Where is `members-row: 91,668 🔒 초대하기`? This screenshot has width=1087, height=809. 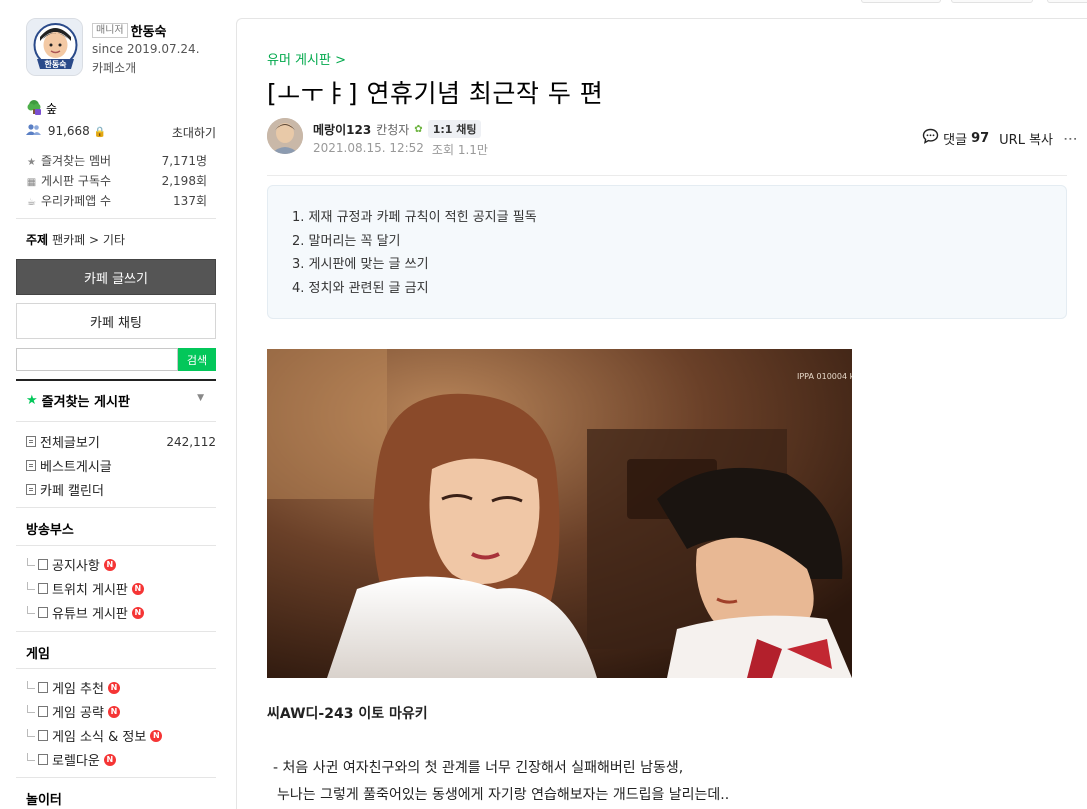
members-row: 91,668 🔒 초대하기 is located at coordinates (121, 132).